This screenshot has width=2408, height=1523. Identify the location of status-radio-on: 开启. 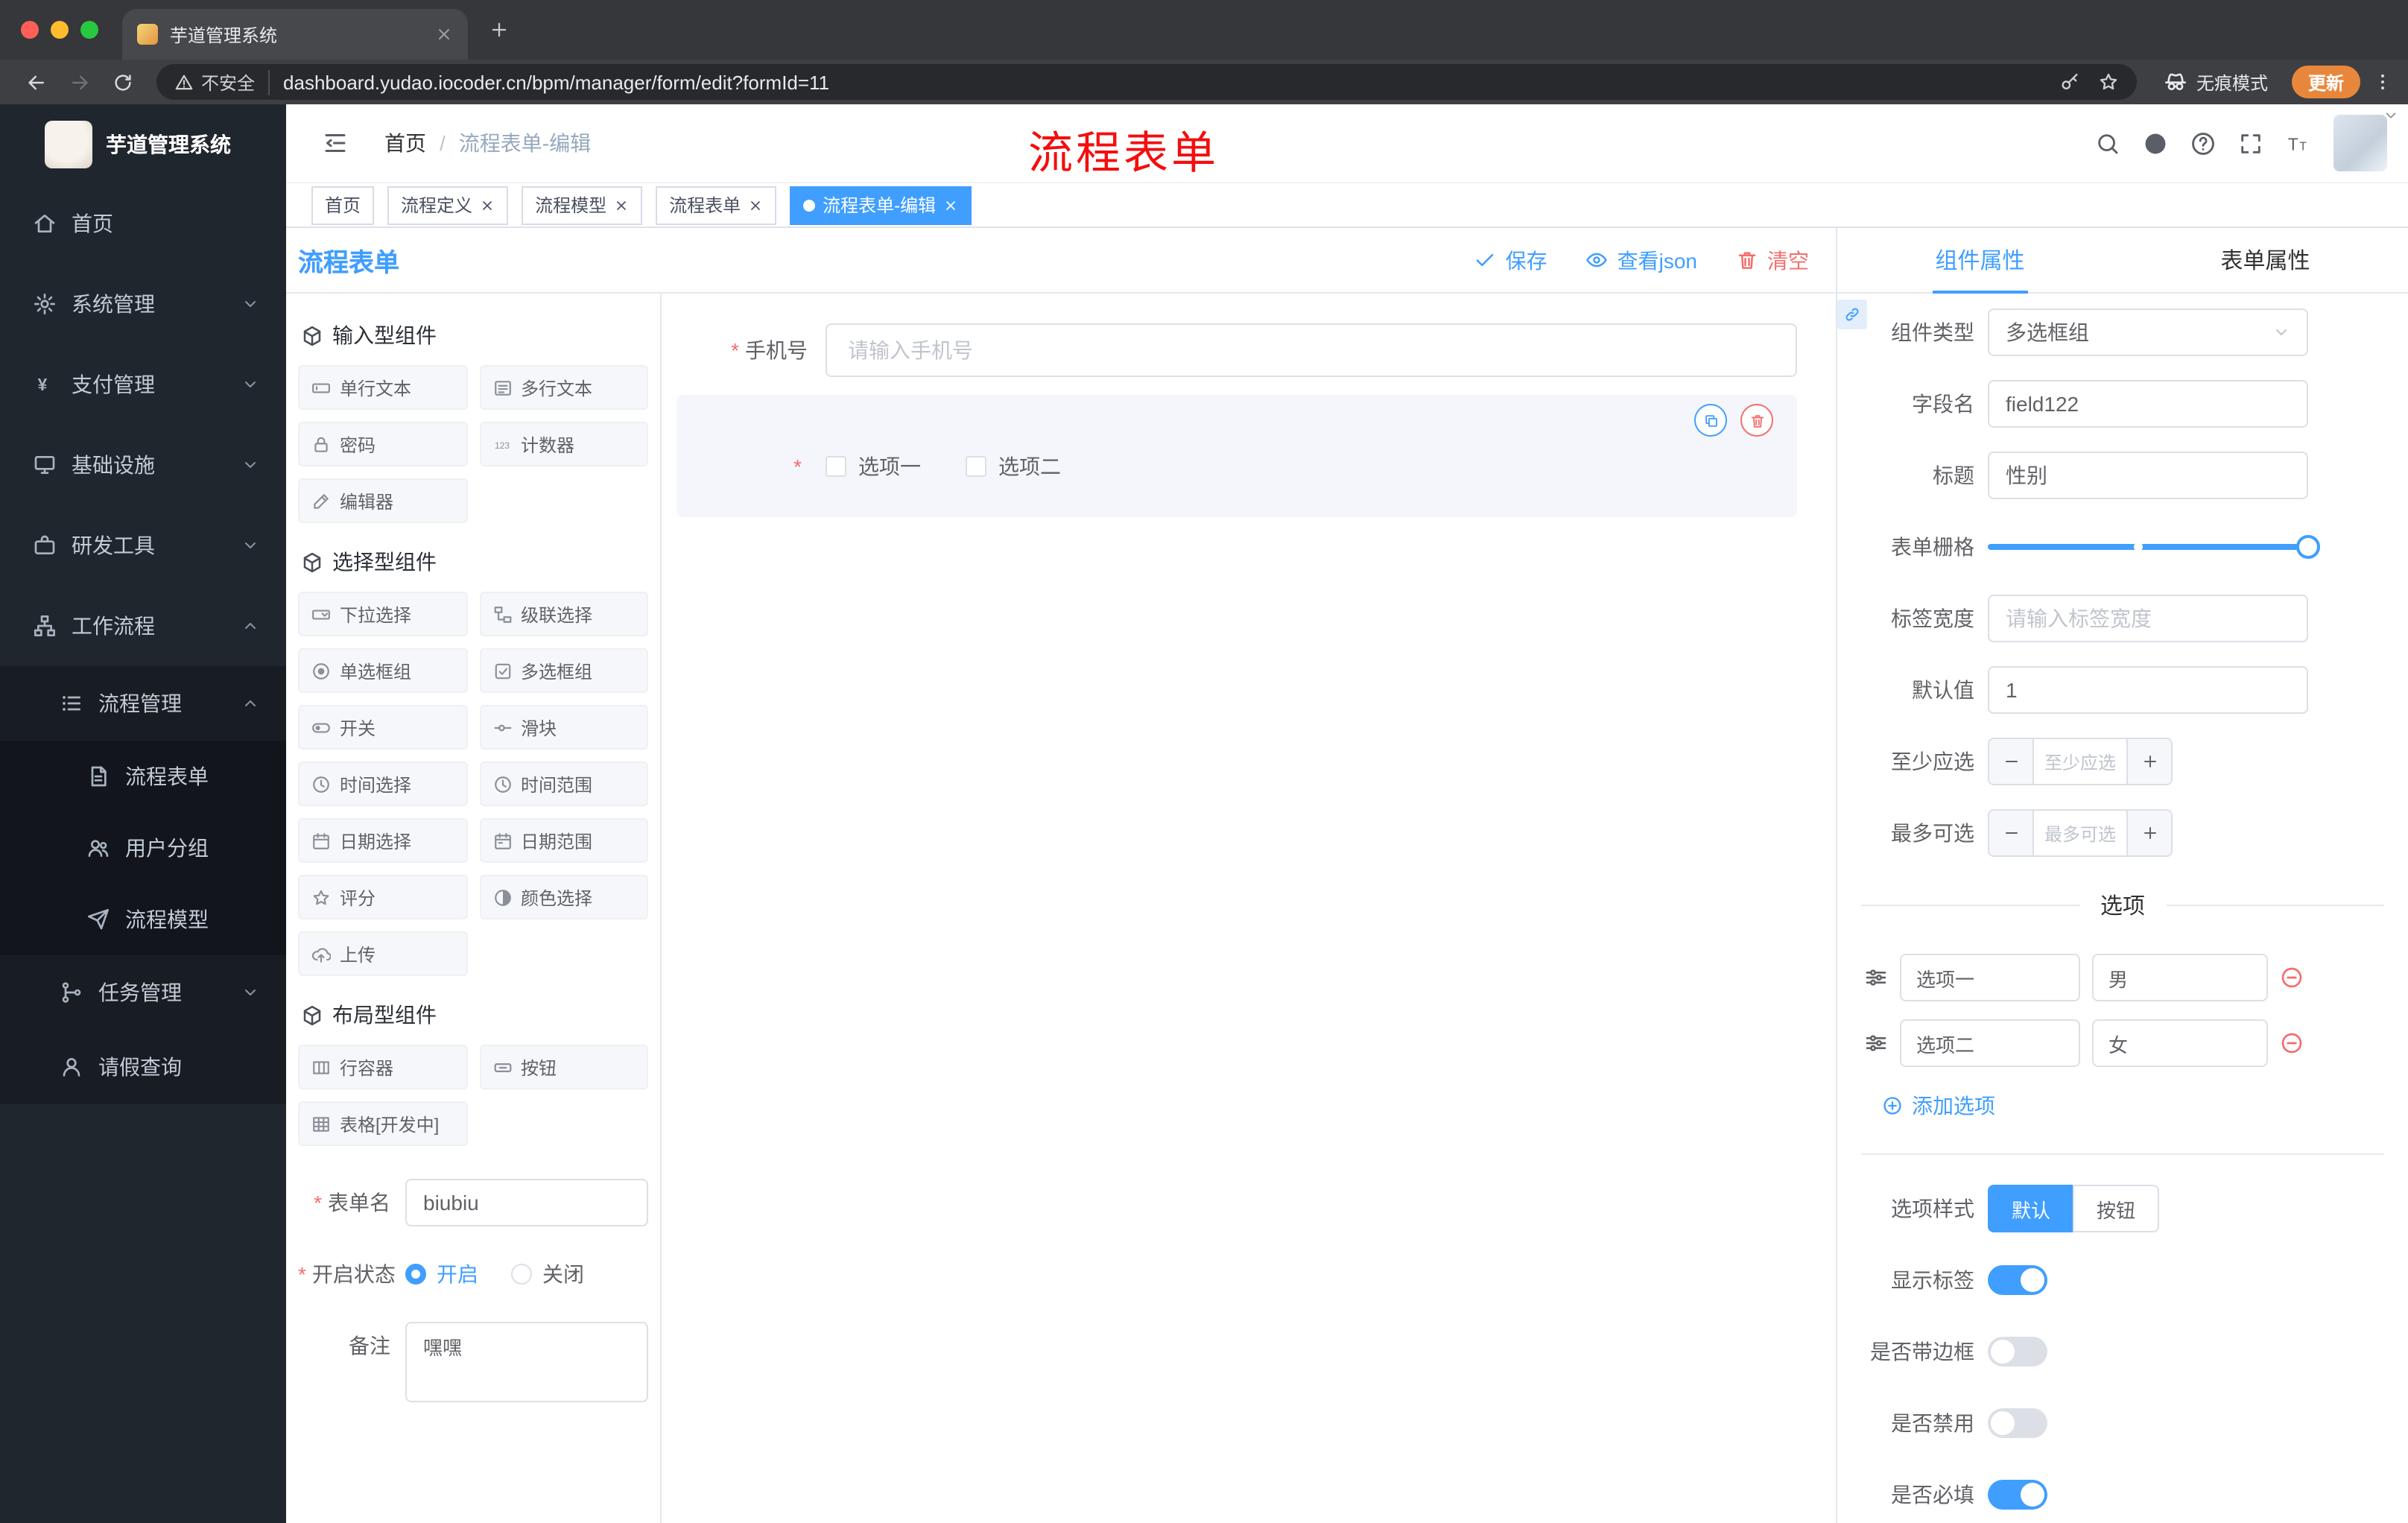
(441, 1274).